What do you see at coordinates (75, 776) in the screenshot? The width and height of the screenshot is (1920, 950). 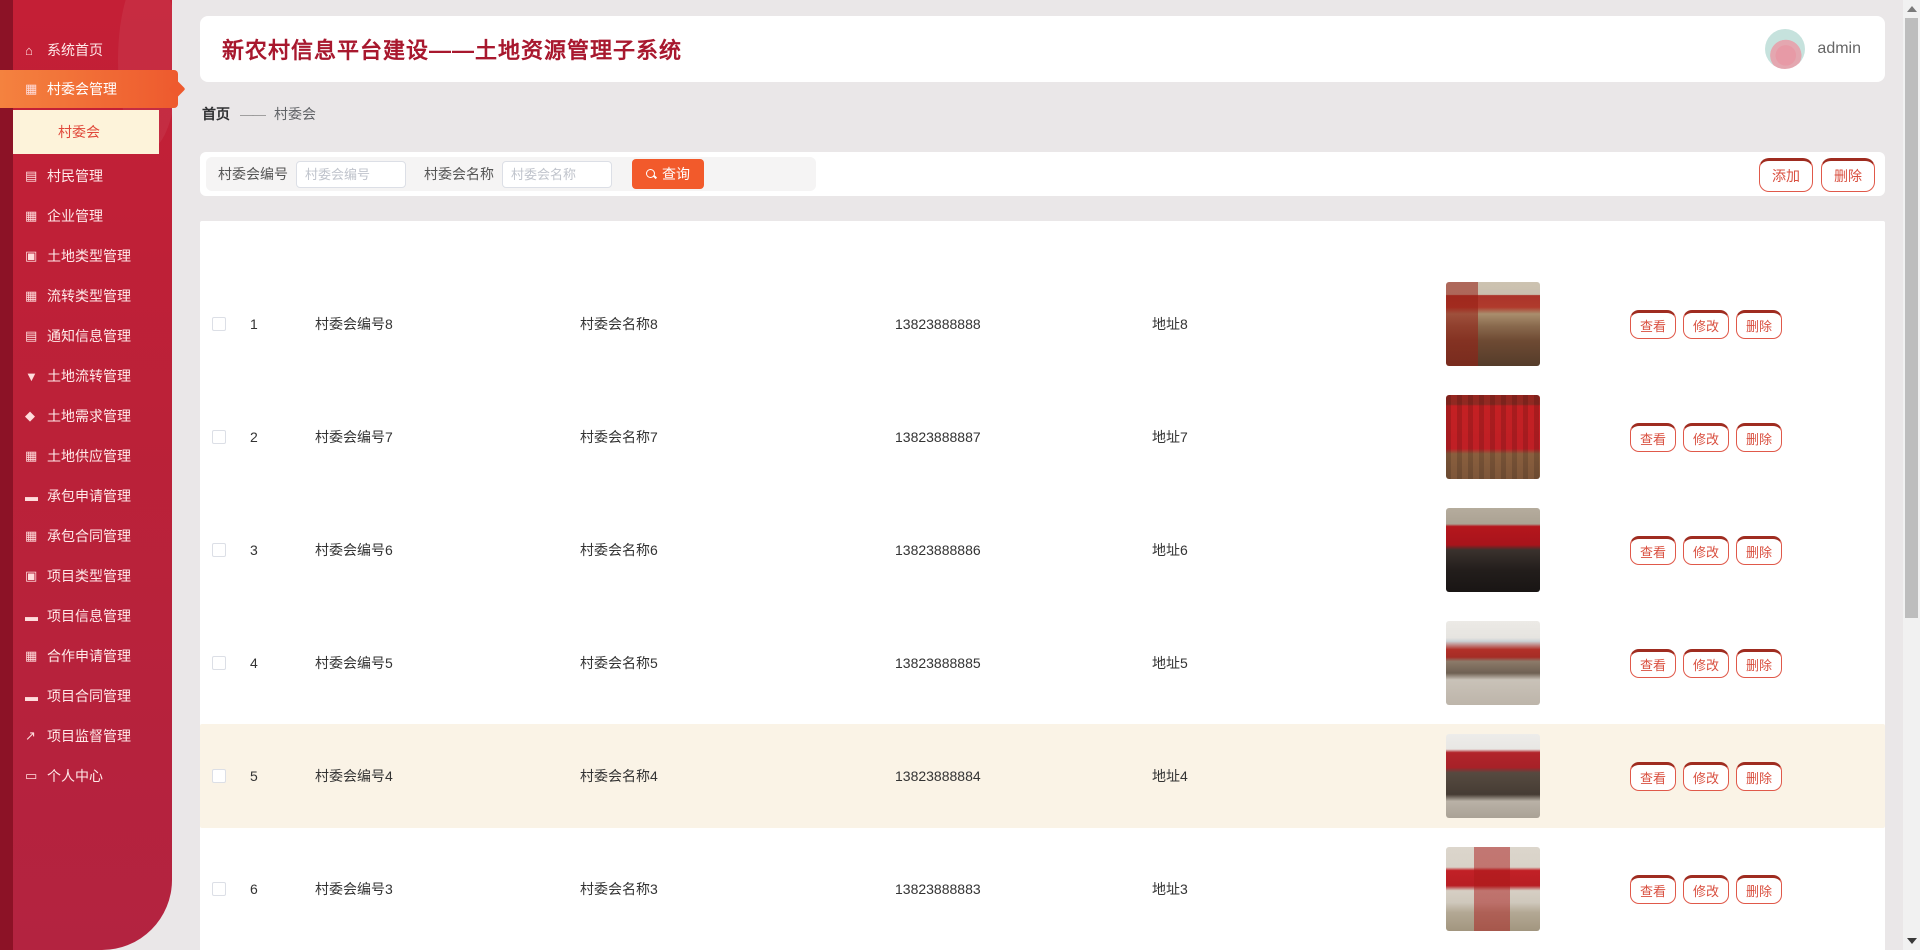 I see `sidebar-item-label: 个人中心` at bounding box center [75, 776].